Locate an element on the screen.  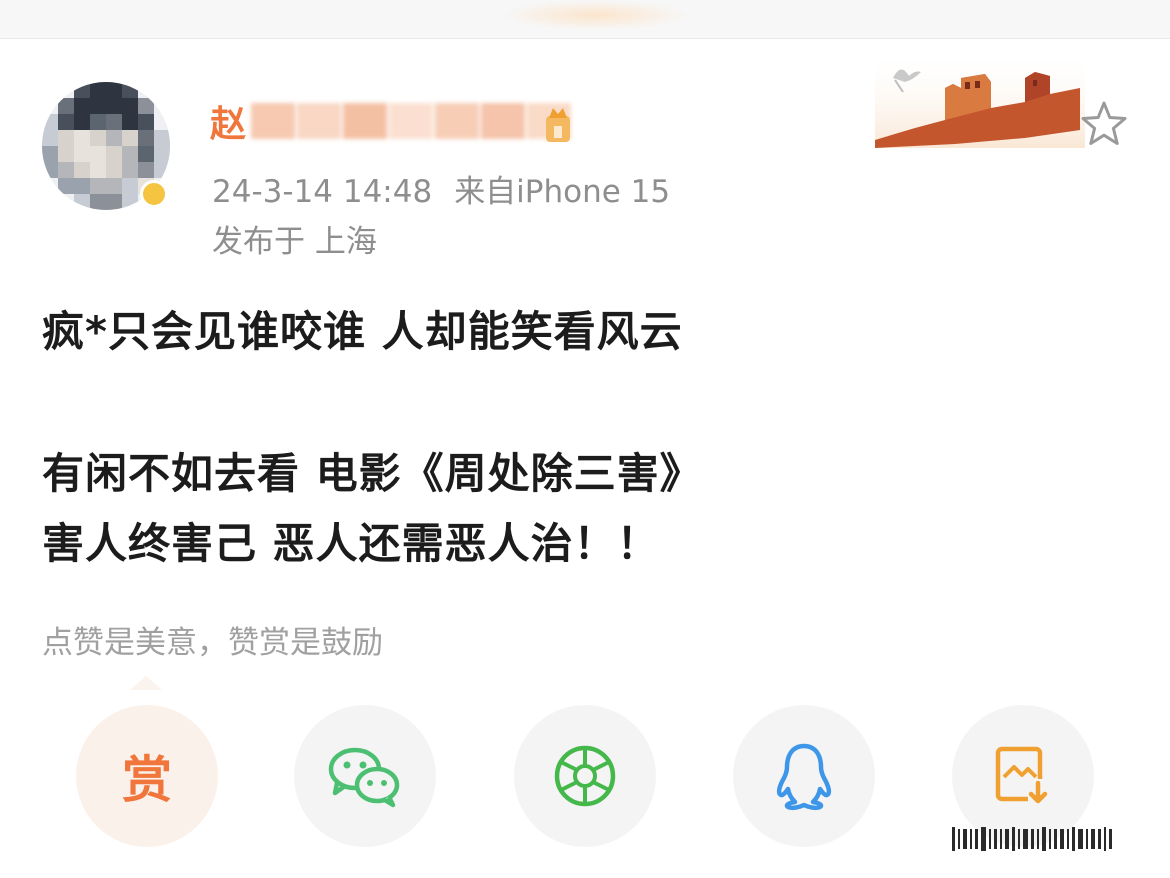
share-qq-button is located at coordinates (804, 776).